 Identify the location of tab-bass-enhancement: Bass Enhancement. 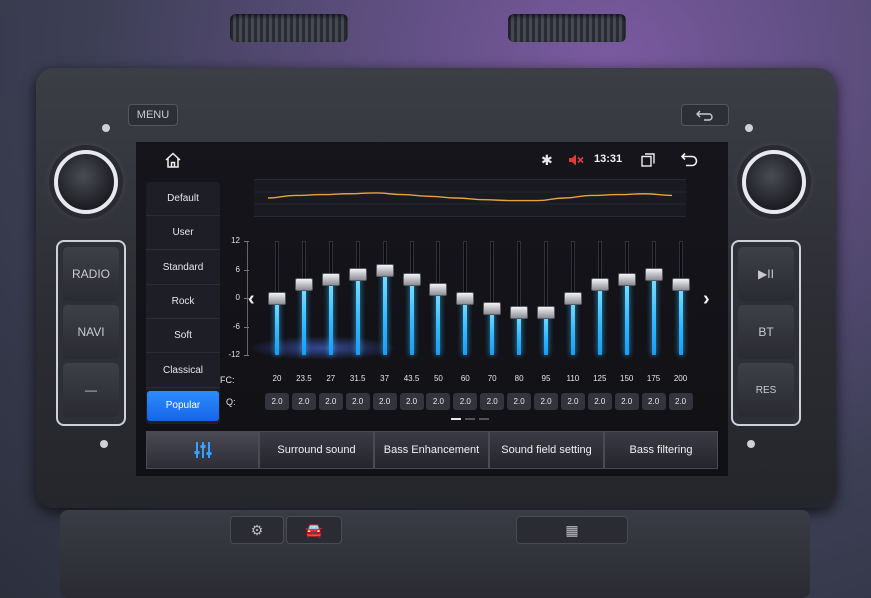
(431, 450).